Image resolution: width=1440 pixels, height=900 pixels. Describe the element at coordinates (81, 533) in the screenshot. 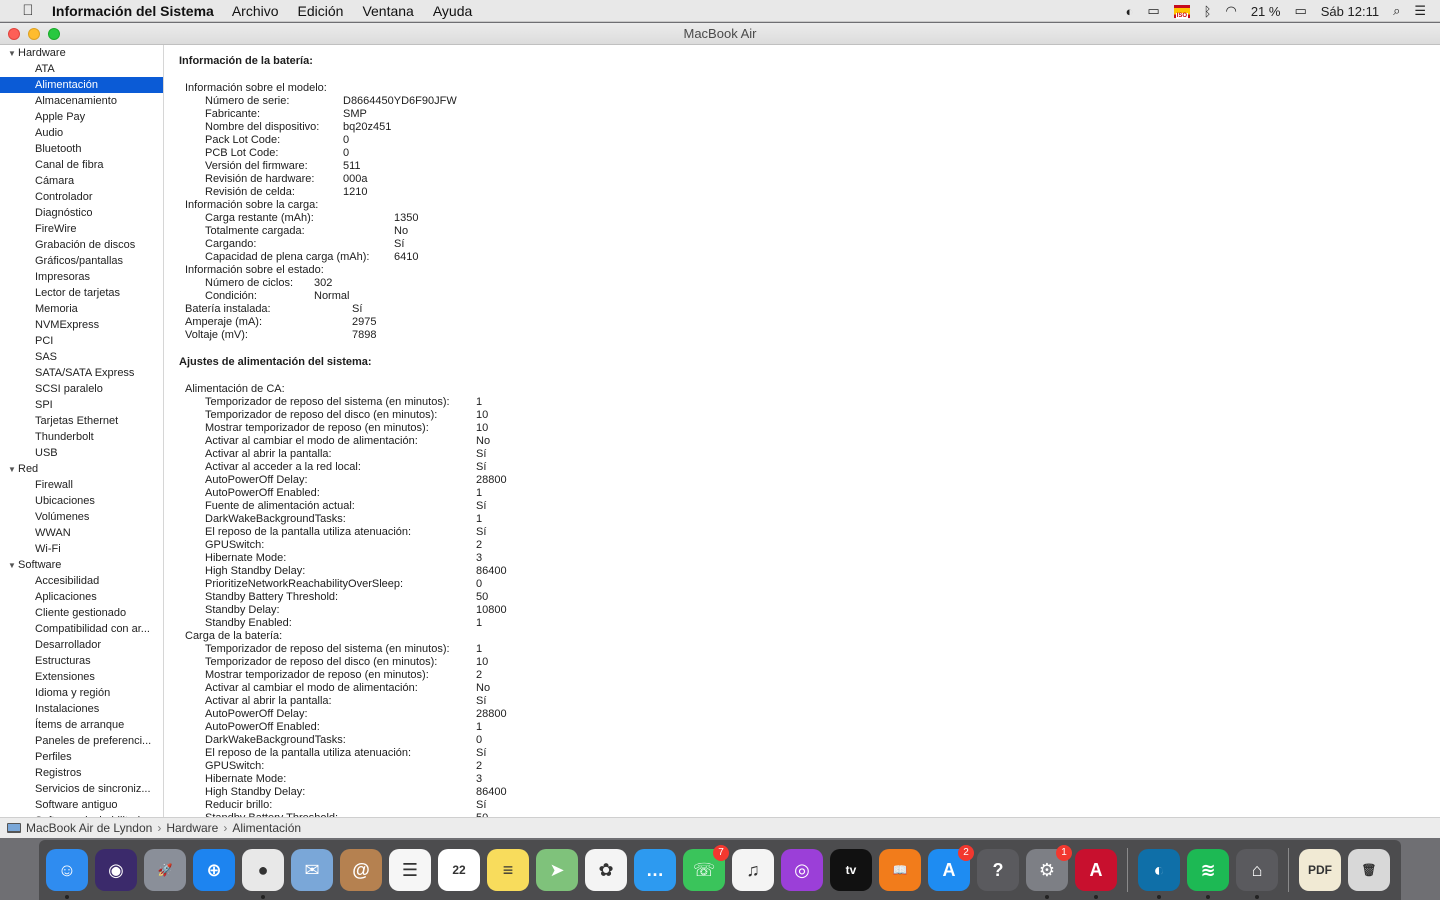

I see `sidebar-item: WWAN` at that location.